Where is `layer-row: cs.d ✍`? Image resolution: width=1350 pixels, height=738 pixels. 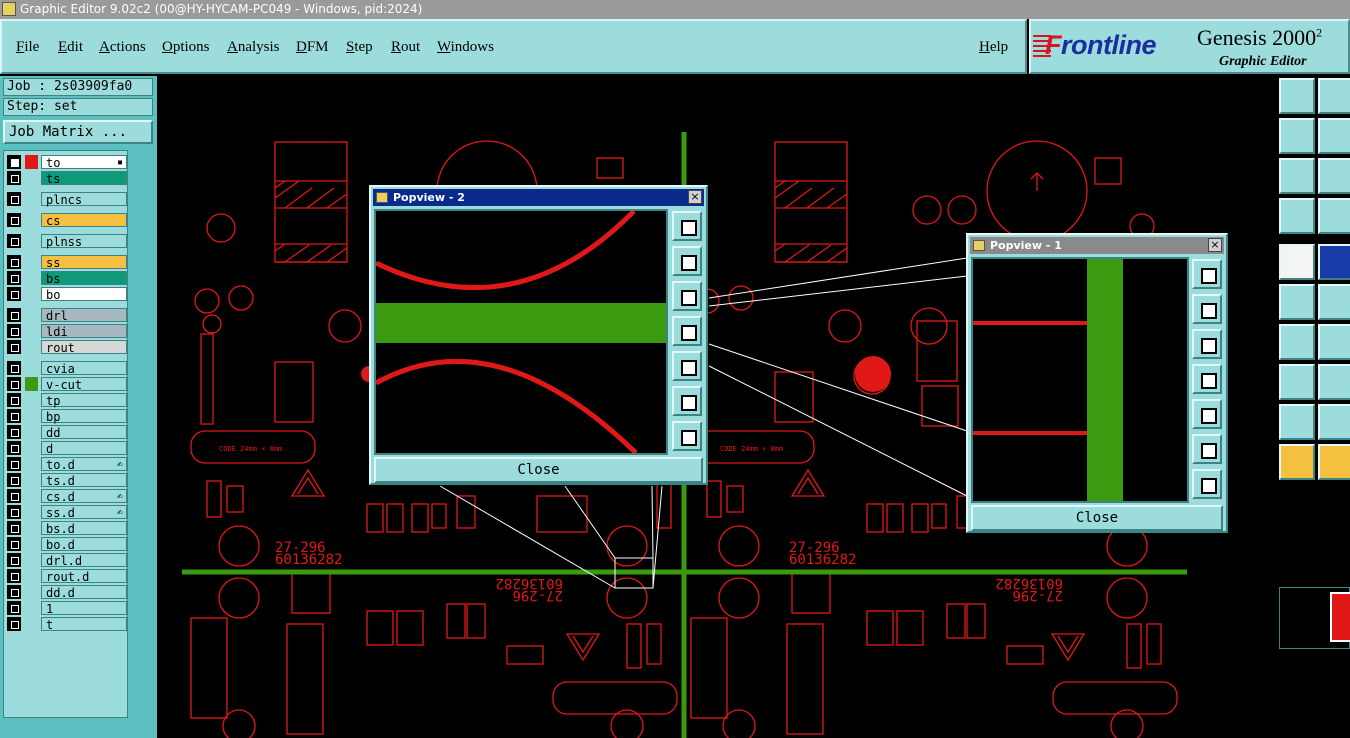
layer-row: cs.d ✍ is located at coordinates (67, 496).